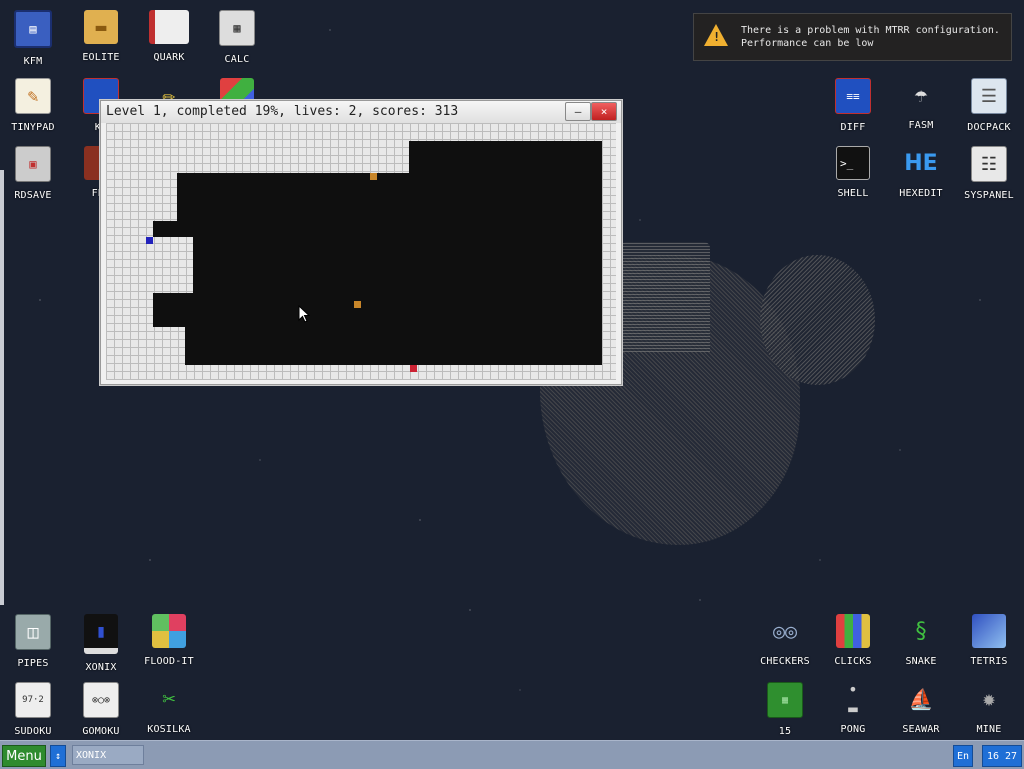 This screenshot has width=1024, height=769. I want to click on menu-button: Menu, so click(24, 756).